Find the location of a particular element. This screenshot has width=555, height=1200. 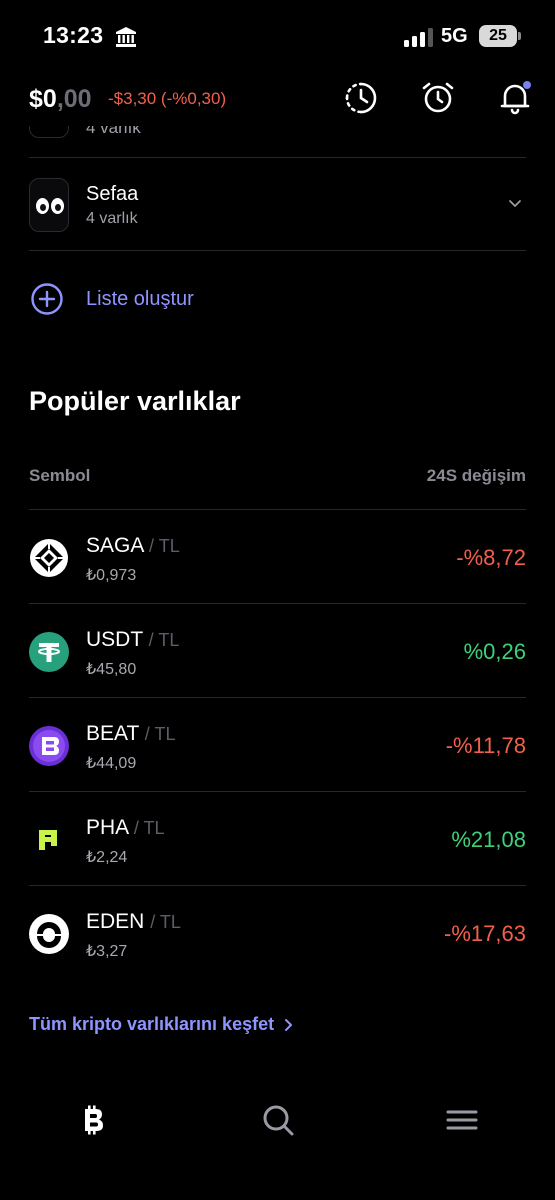

nav-crypto-tab is located at coordinates (92, 1120).